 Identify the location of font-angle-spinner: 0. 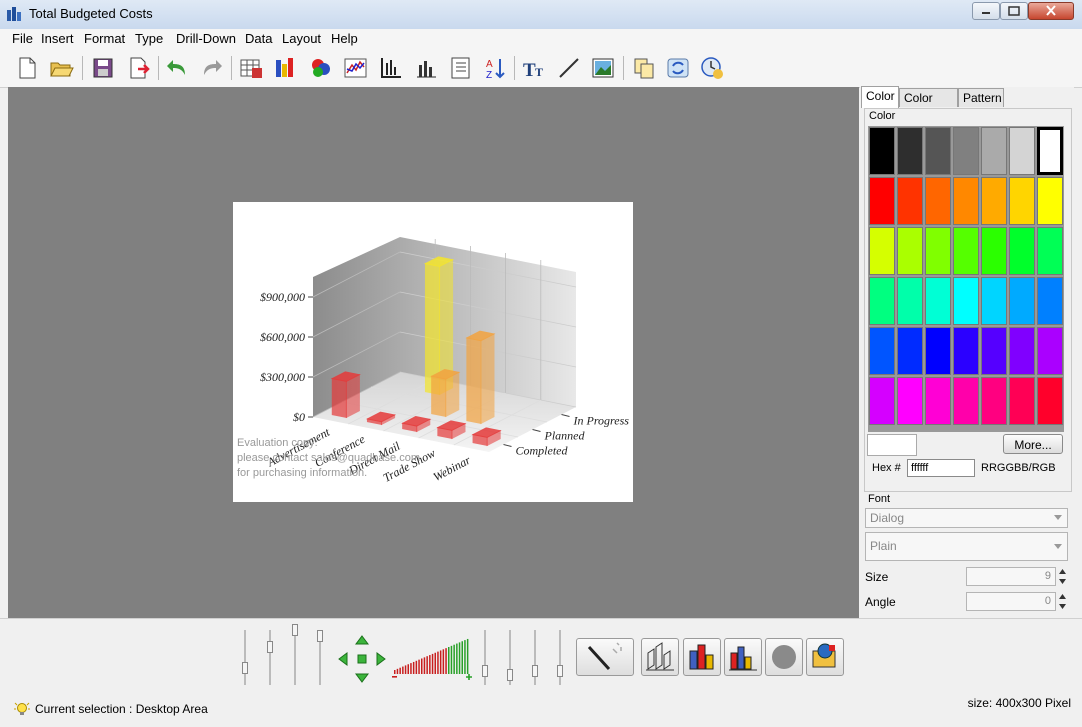
(1011, 601).